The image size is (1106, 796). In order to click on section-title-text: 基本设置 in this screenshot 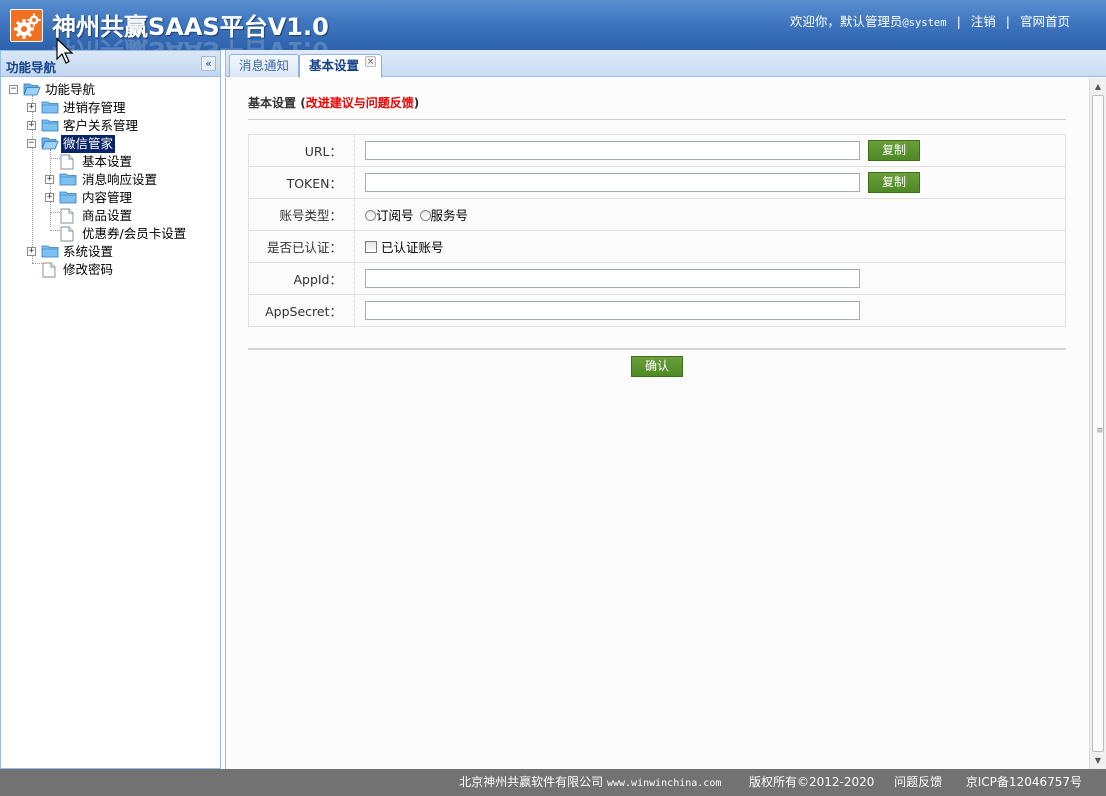, I will do `click(272, 103)`.